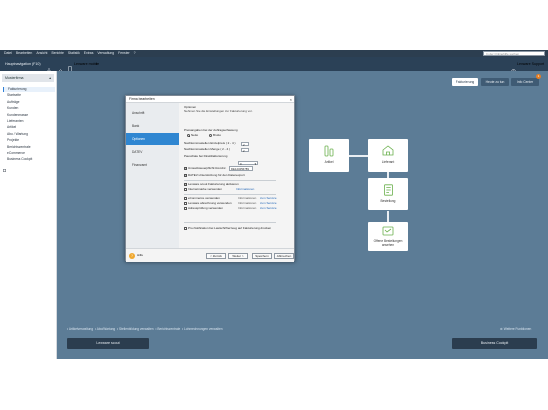 This screenshot has width=548, height=410. I want to click on download-icon, so click(49, 67).